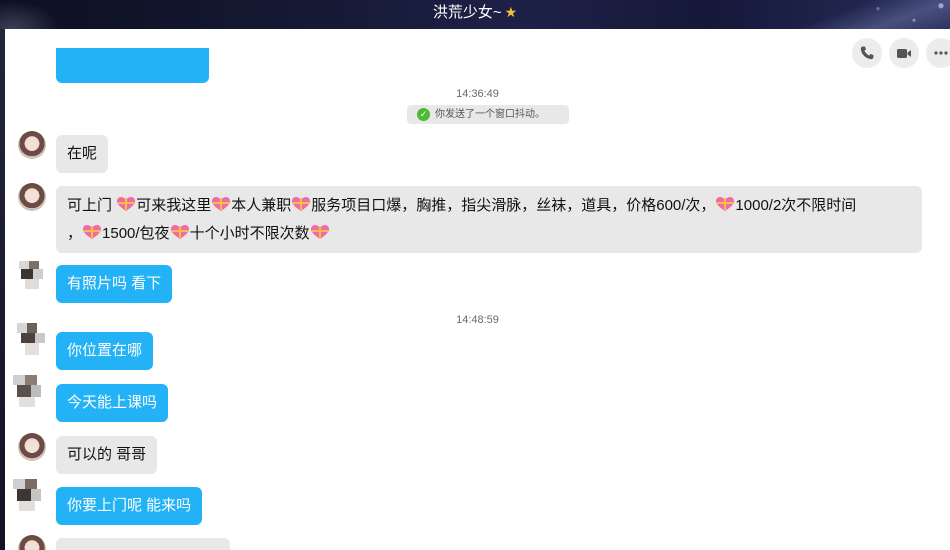 Image resolution: width=950 pixels, height=550 pixels. What do you see at coordinates (261, 205) in the screenshot?
I see `message-text: 本人兼职` at bounding box center [261, 205].